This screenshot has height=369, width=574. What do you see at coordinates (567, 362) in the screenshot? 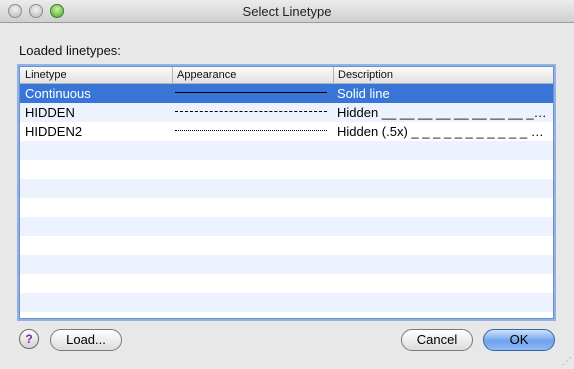
I see `resize-grip-icon: ⋰` at bounding box center [567, 362].